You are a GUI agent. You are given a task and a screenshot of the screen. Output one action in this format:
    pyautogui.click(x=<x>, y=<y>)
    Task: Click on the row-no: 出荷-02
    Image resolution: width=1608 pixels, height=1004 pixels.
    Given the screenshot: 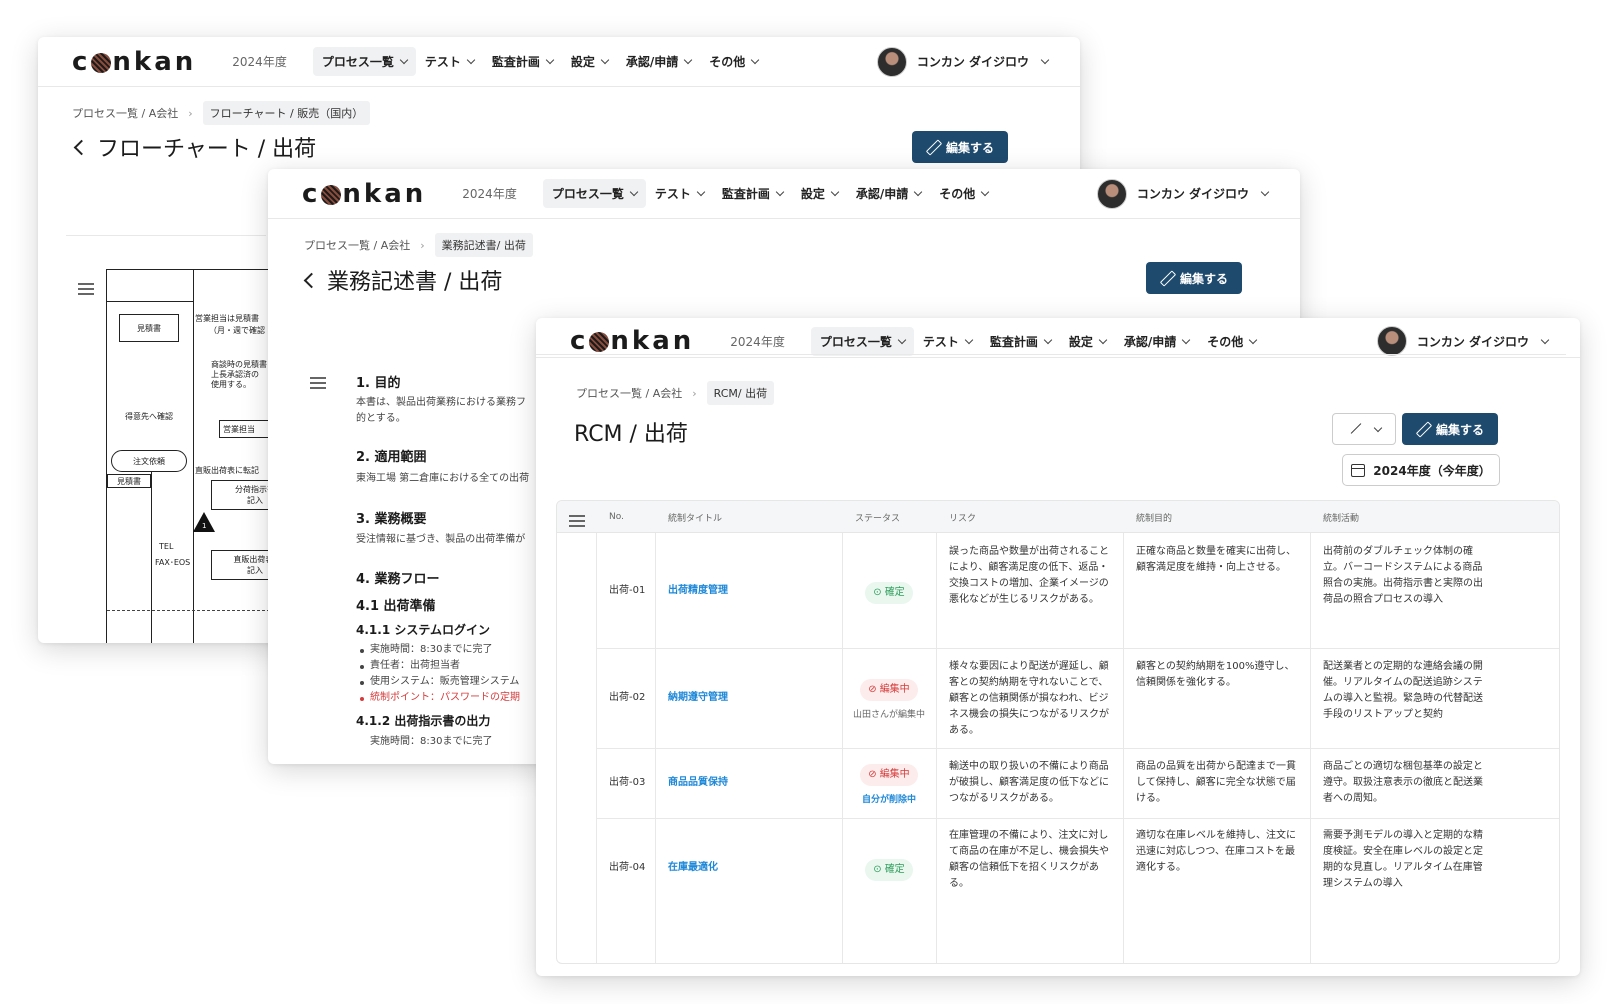 What is the action you would take?
    pyautogui.click(x=627, y=697)
    